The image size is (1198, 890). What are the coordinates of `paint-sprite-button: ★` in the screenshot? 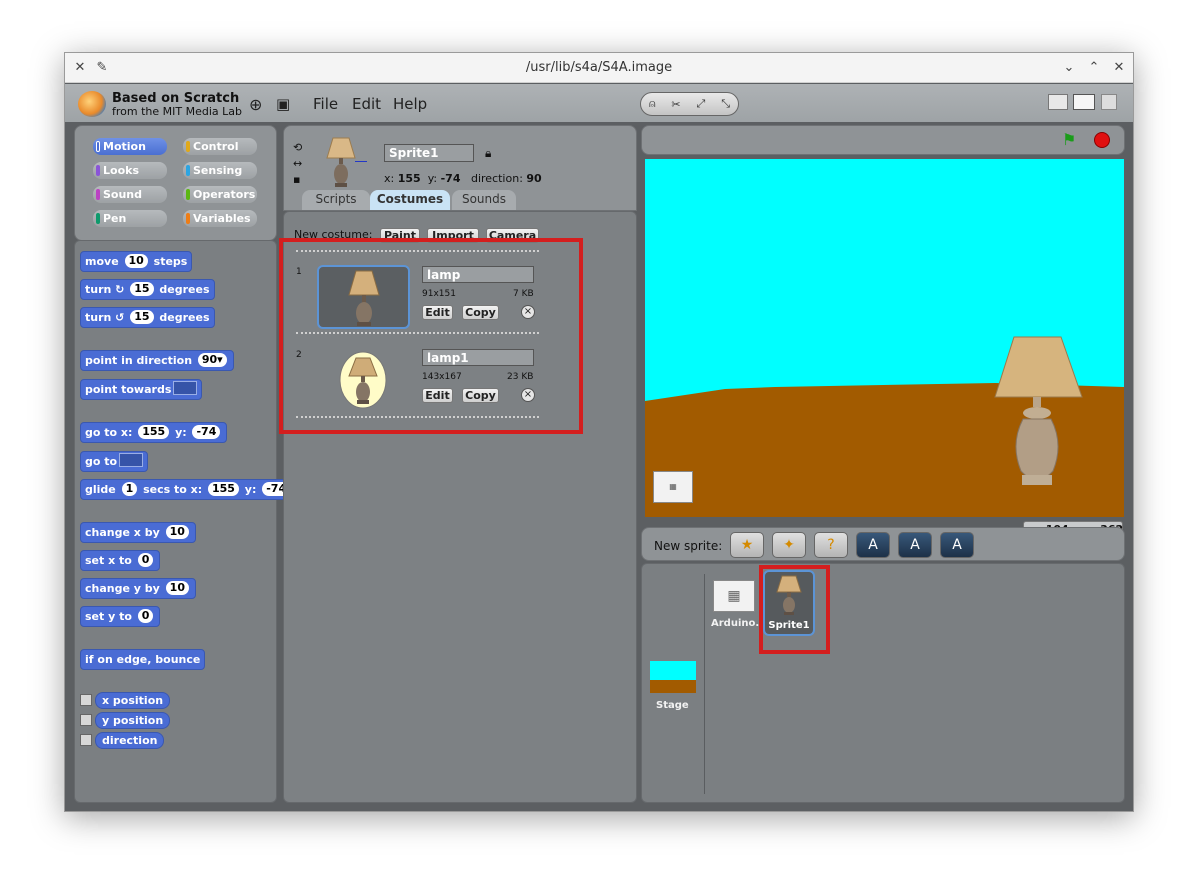 It's located at (747, 545).